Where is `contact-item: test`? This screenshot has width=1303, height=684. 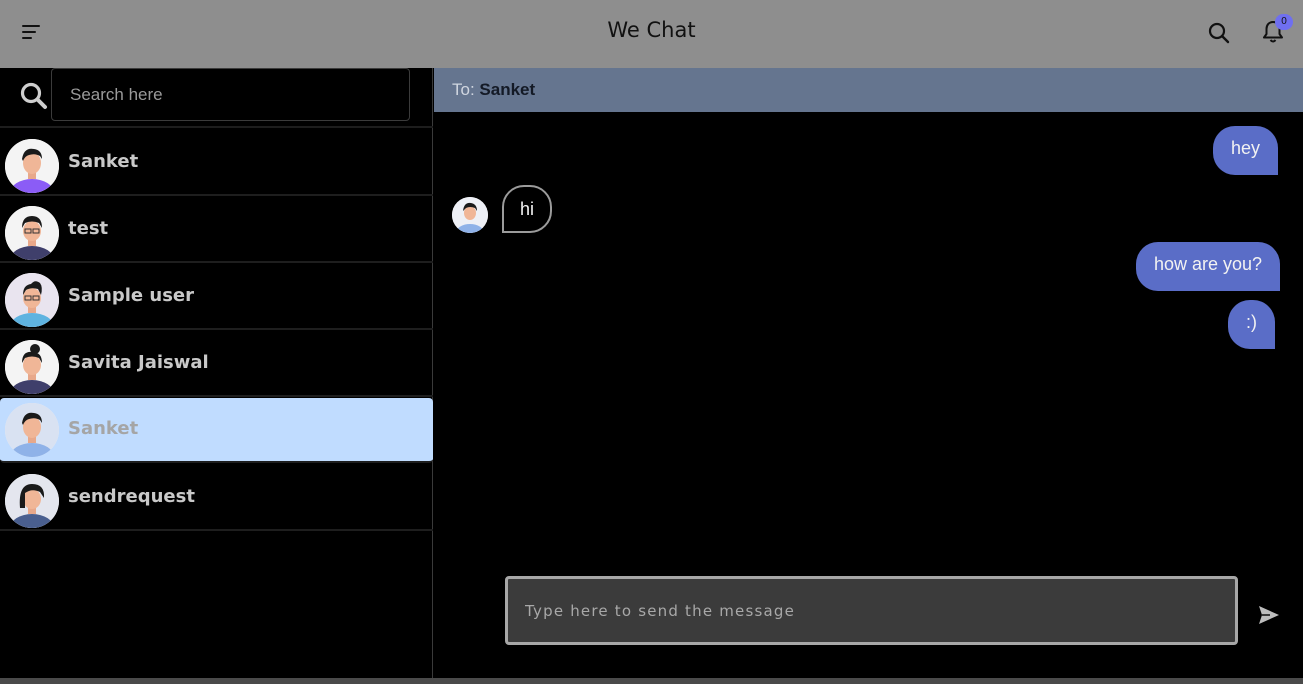
contact-item: test is located at coordinates (216, 229).